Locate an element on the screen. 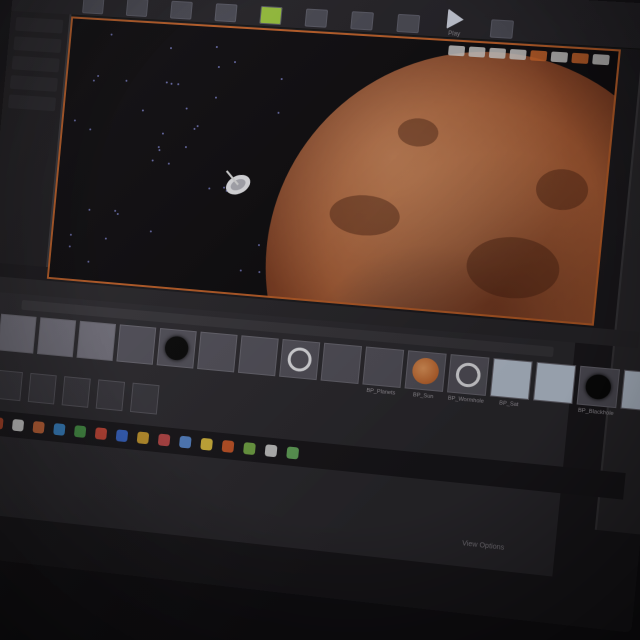  planet-icon is located at coordinates (425, 371).